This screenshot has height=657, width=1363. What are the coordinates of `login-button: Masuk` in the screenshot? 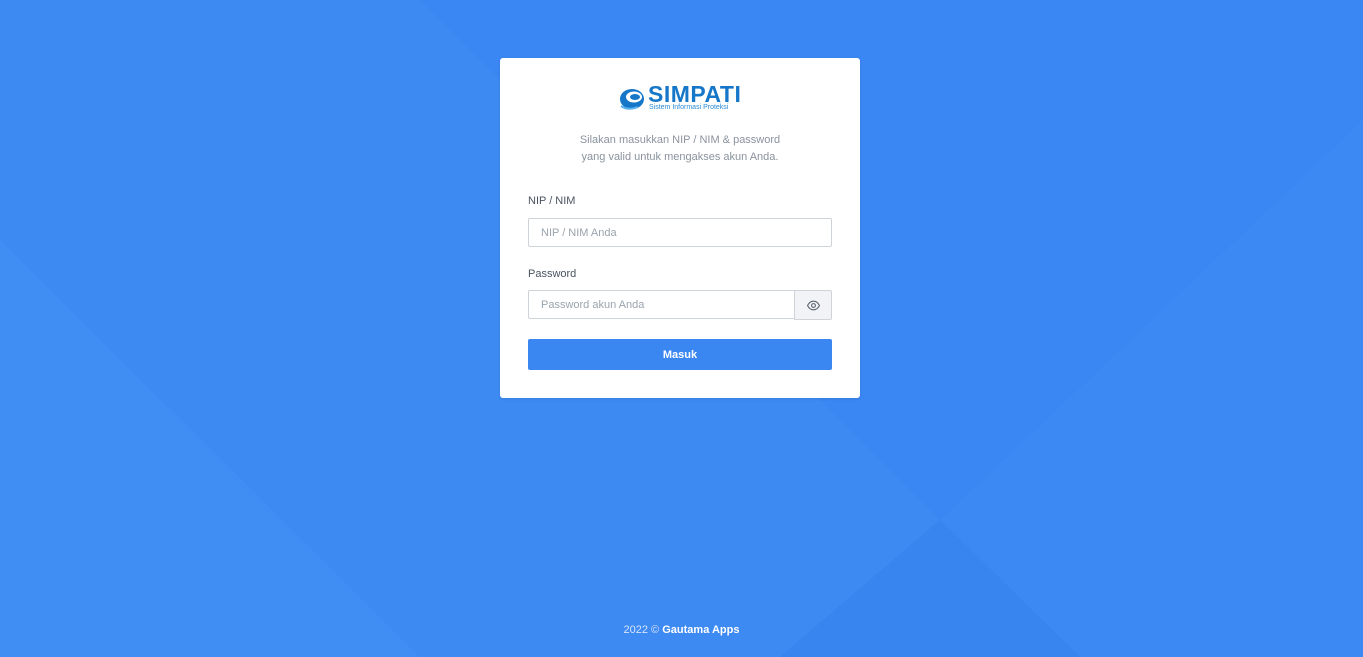 It's located at (680, 354).